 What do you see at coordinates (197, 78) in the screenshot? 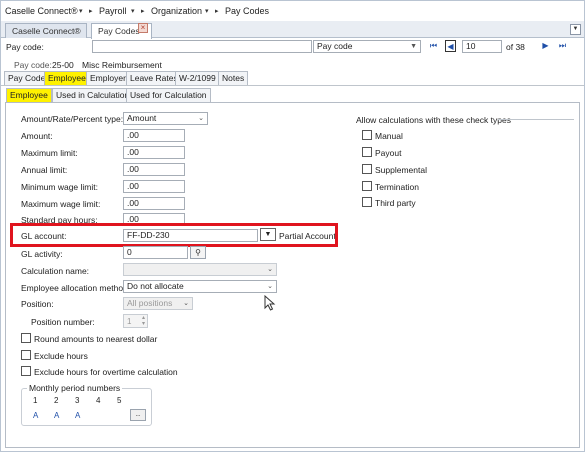
I see `tab-w2-1099: W-2/1099` at bounding box center [197, 78].